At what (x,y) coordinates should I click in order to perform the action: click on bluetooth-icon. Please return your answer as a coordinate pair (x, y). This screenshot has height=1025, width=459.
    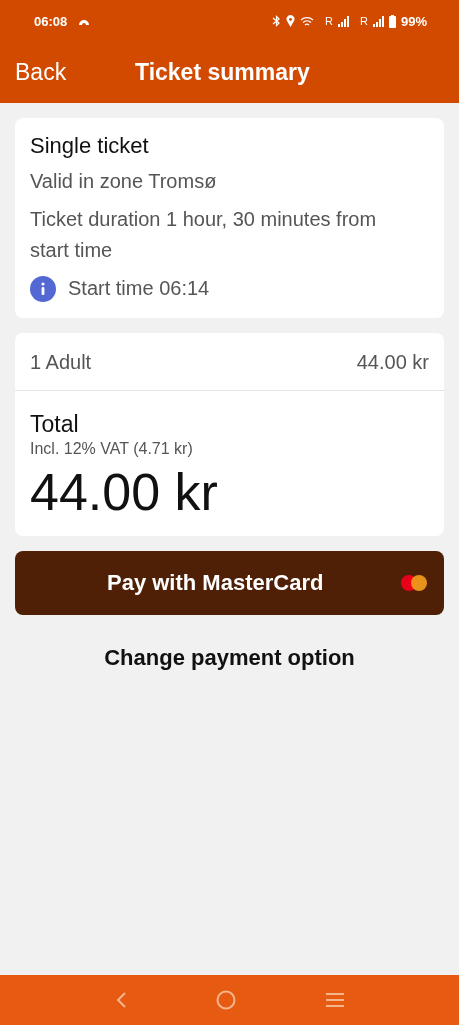
    Looking at the image, I should click on (277, 21).